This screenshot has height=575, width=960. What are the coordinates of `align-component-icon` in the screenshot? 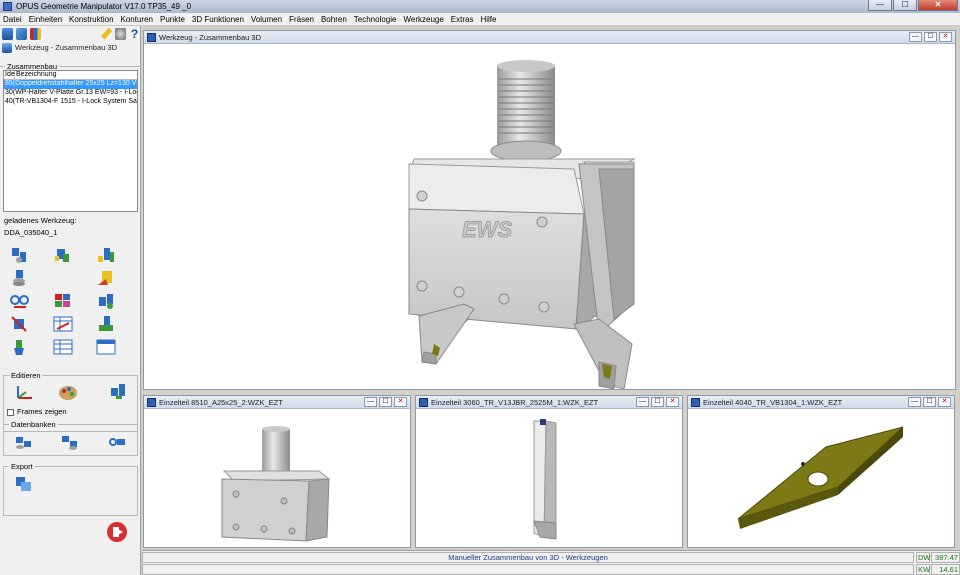 It's located at (106, 255).